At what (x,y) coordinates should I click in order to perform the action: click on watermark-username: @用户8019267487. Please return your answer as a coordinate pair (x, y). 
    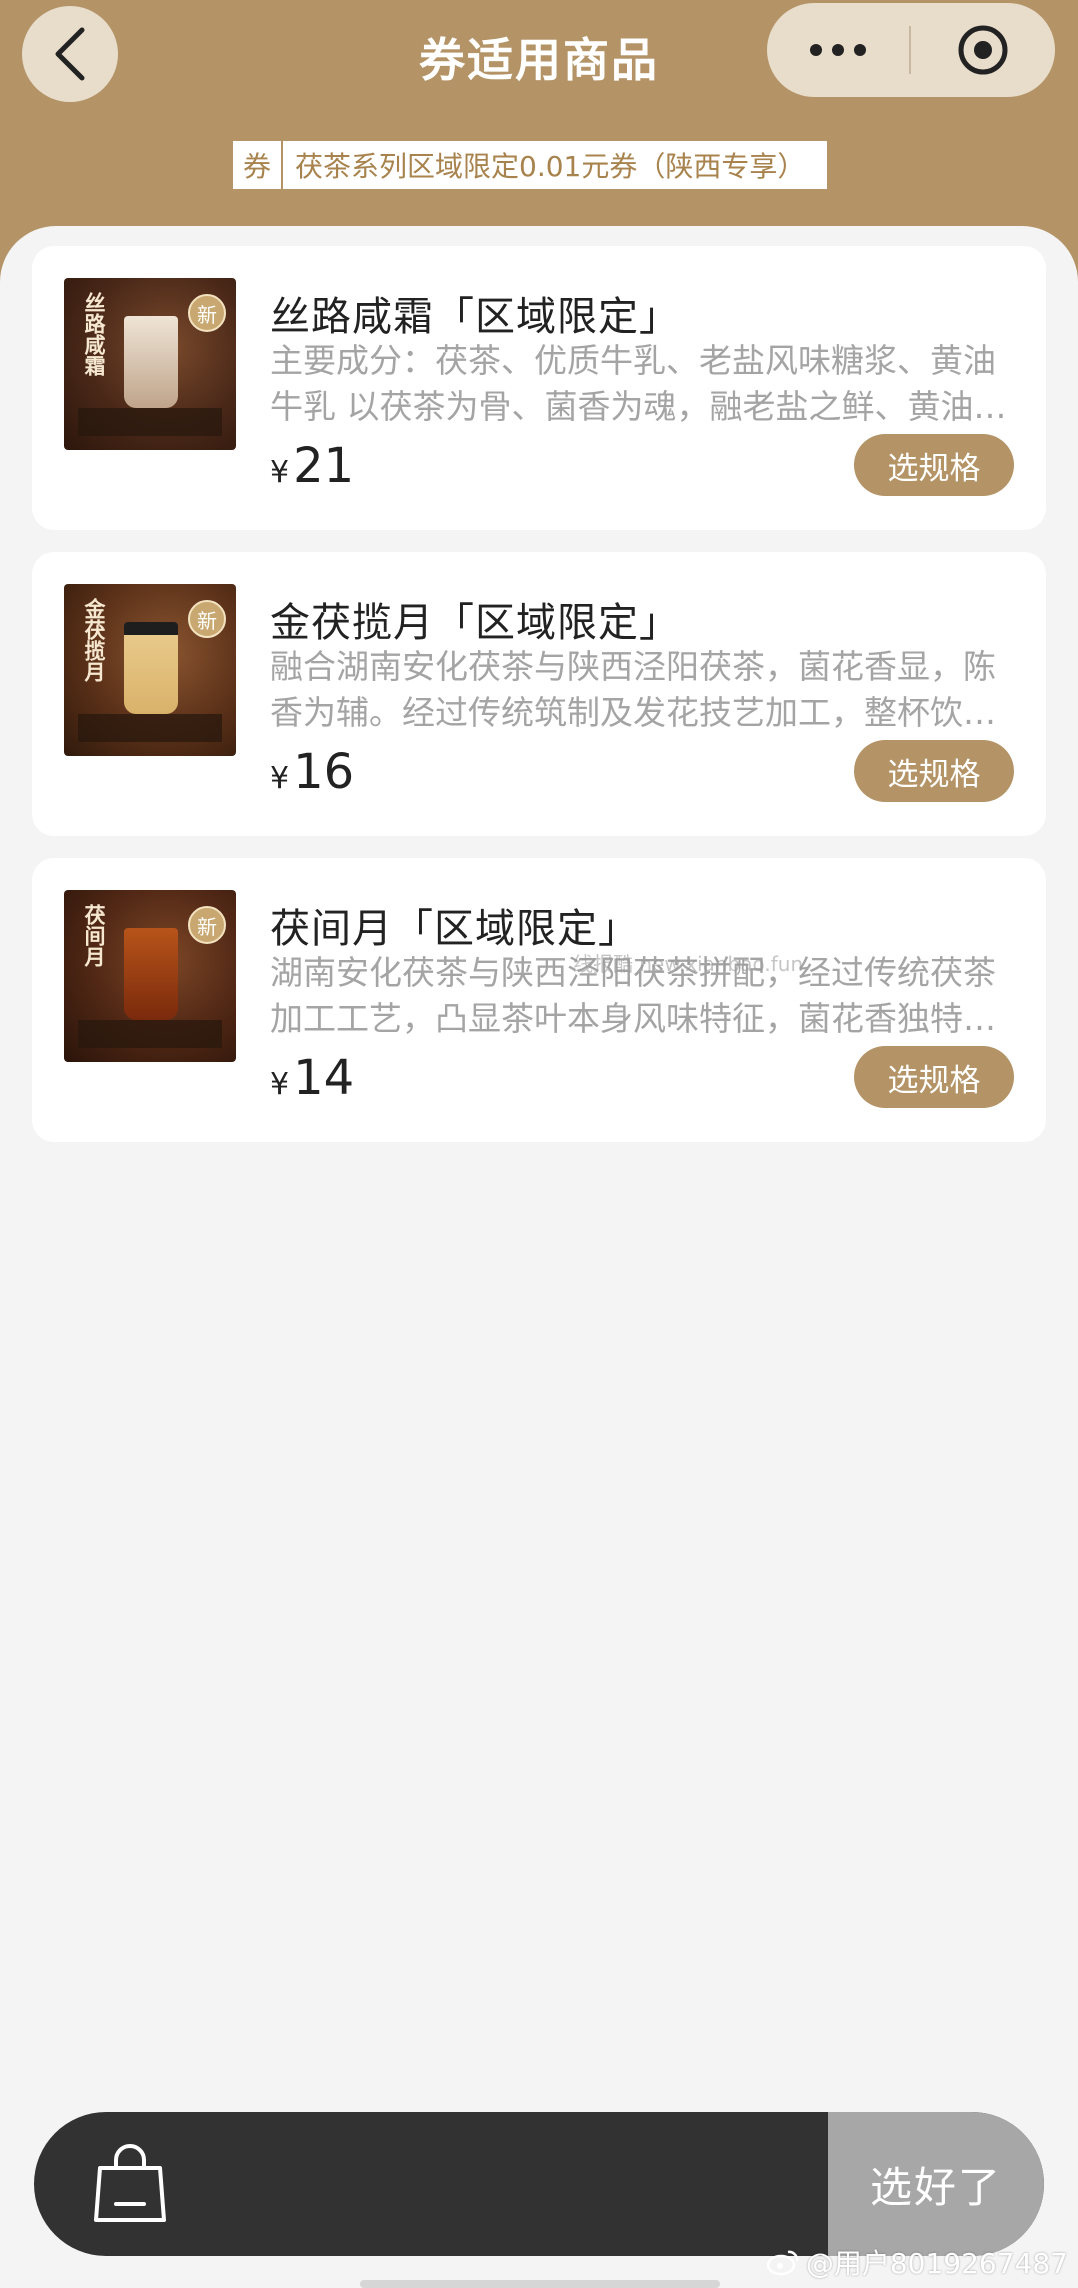
    Looking at the image, I should click on (936, 2263).